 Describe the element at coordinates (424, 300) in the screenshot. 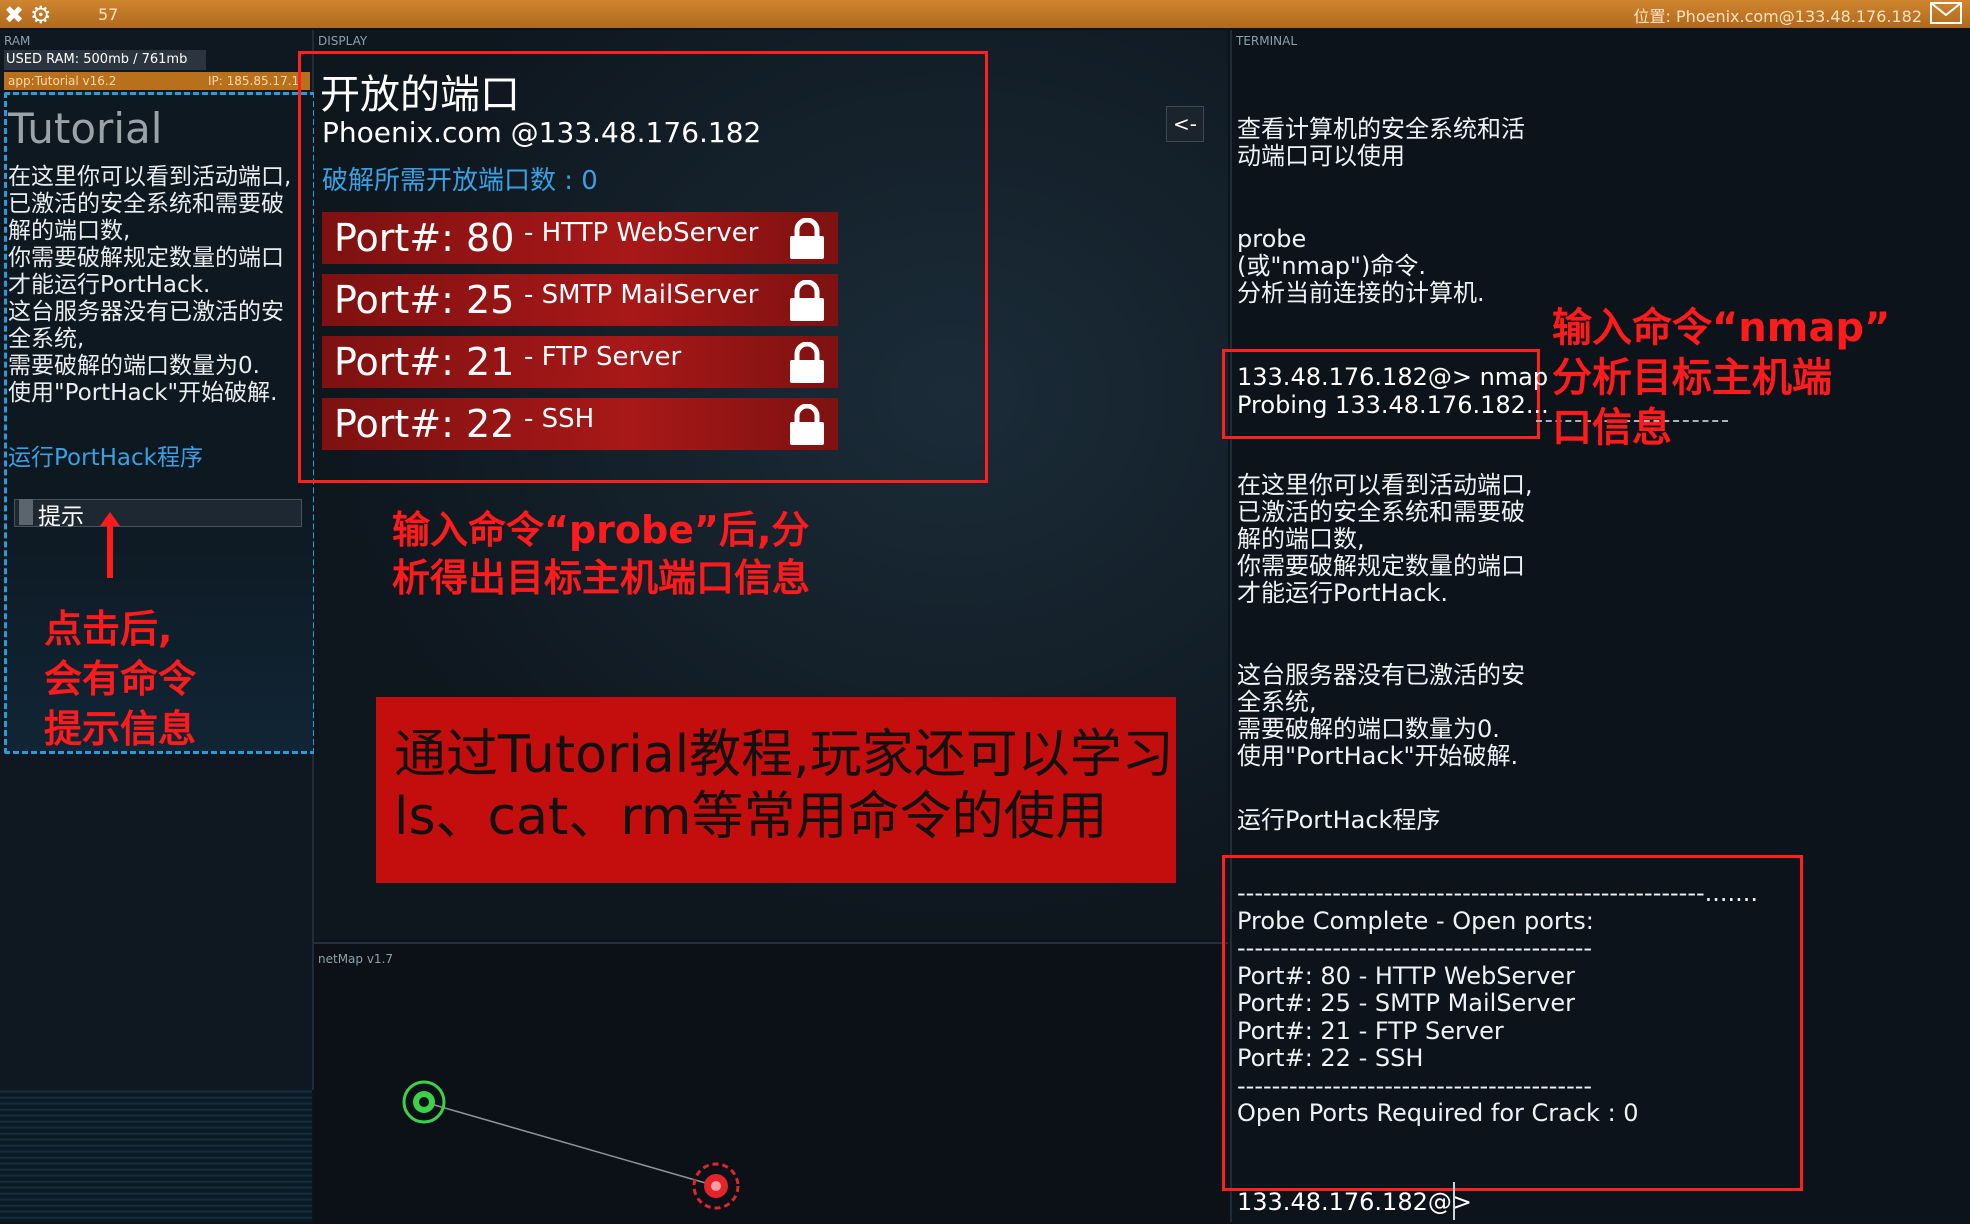

I see `port-number: Port#: 25` at that location.